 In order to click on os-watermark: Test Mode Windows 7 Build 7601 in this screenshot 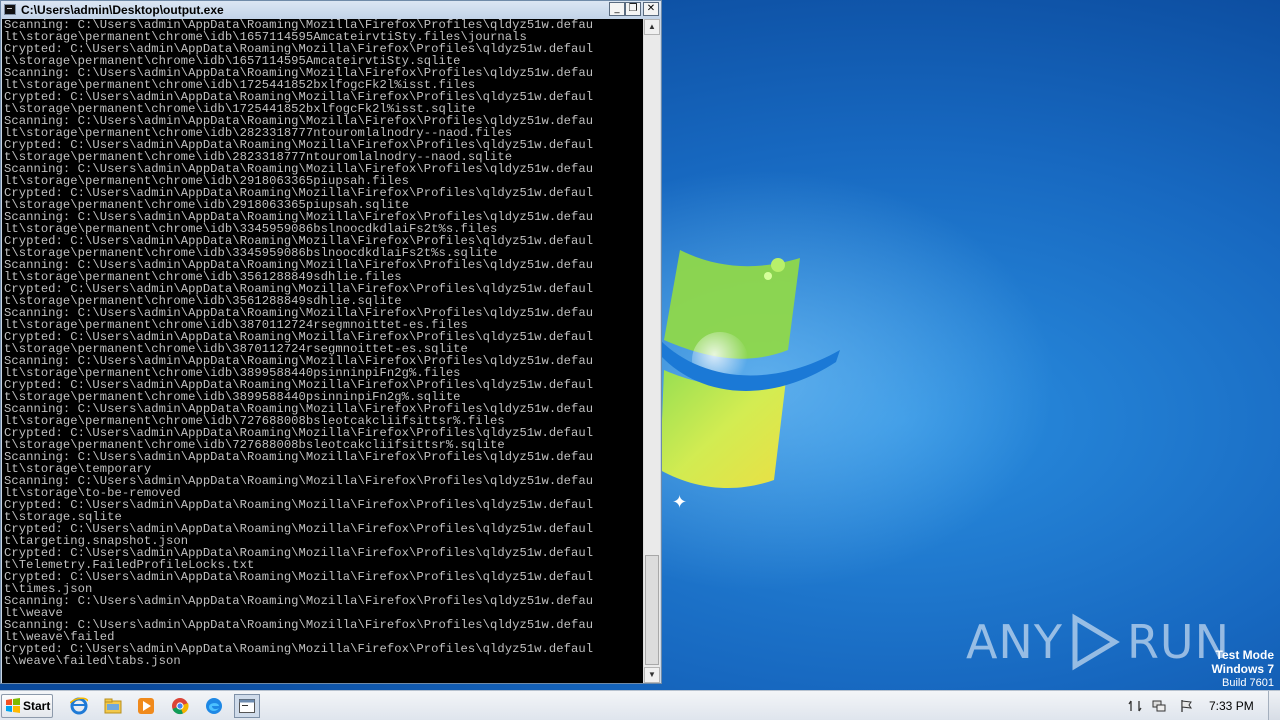, I will do `click(1242, 669)`.